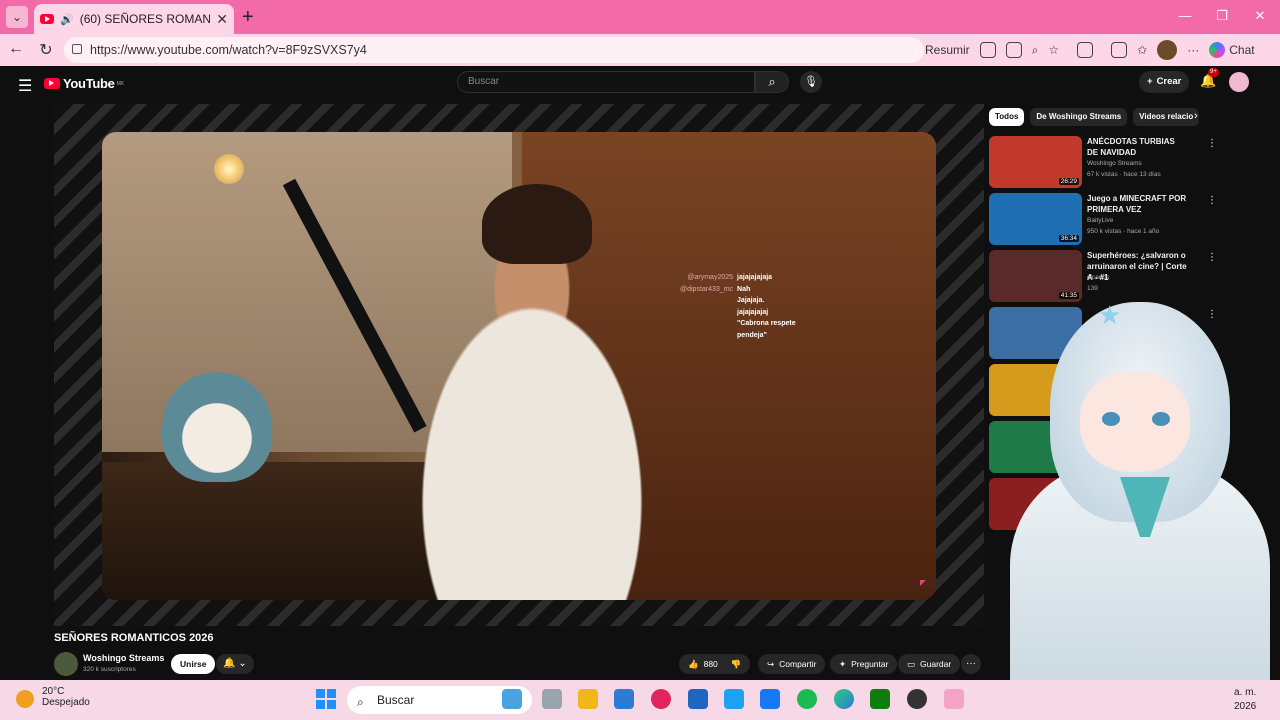 This screenshot has height=720, width=1280. Describe the element at coordinates (1260, 16) in the screenshot. I see `close-window-button: ✕` at that location.